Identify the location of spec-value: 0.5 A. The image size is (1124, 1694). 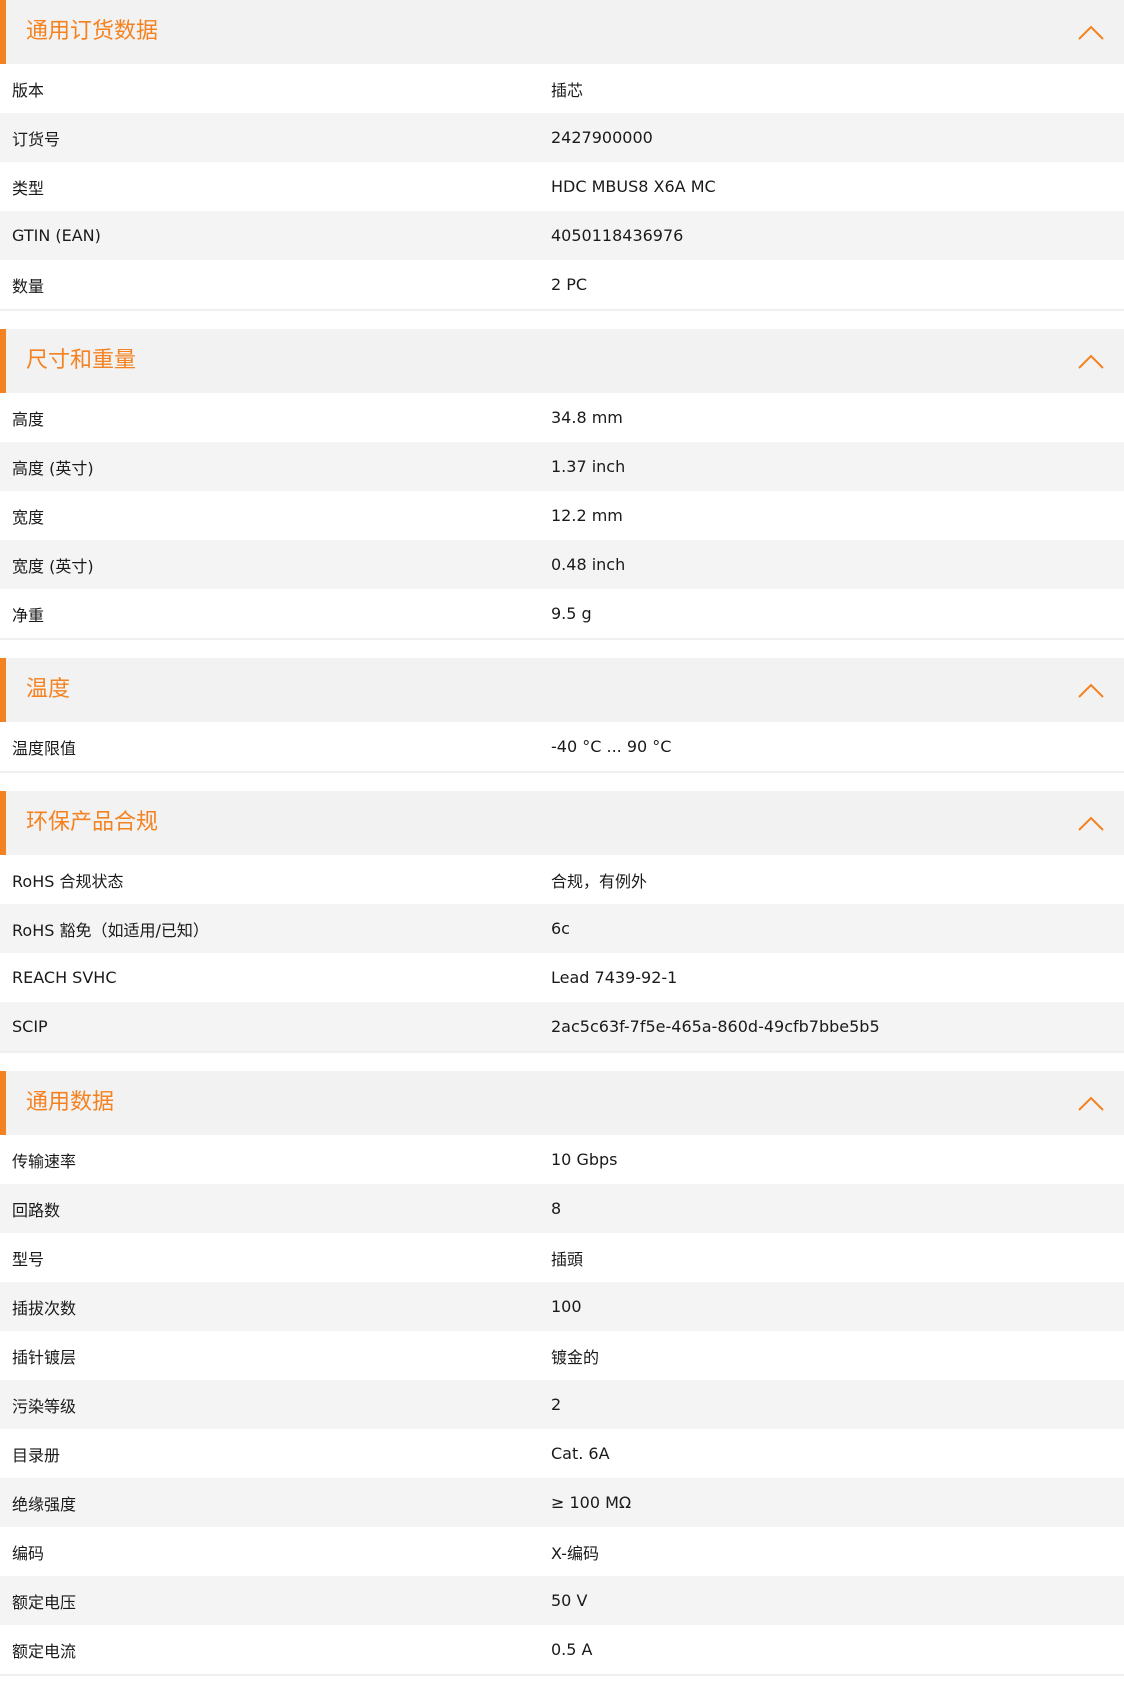
(572, 1649).